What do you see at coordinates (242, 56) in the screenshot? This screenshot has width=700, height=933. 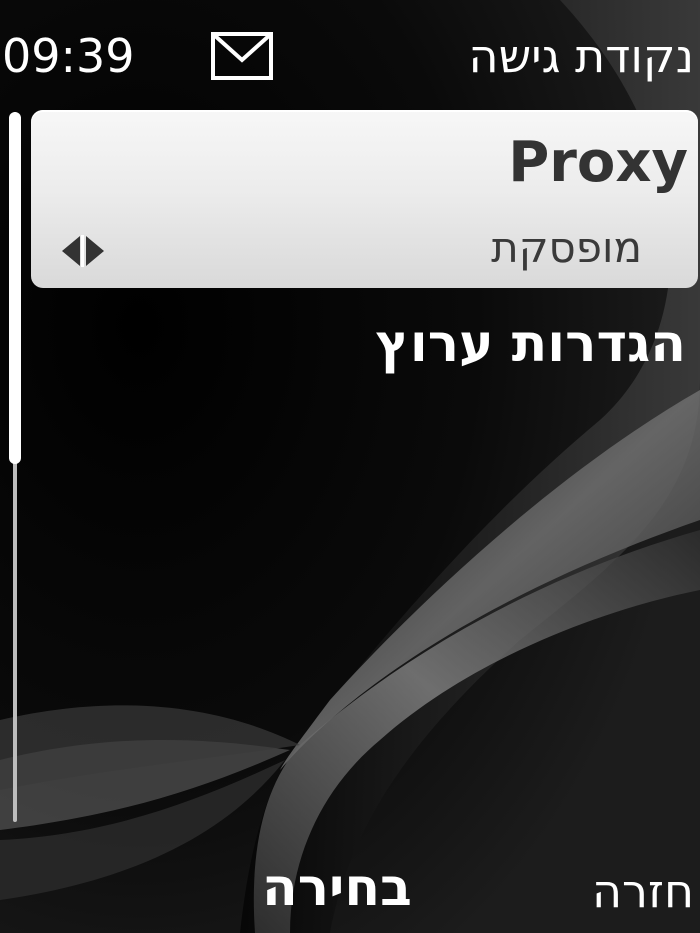 I see `envelope-icon` at bounding box center [242, 56].